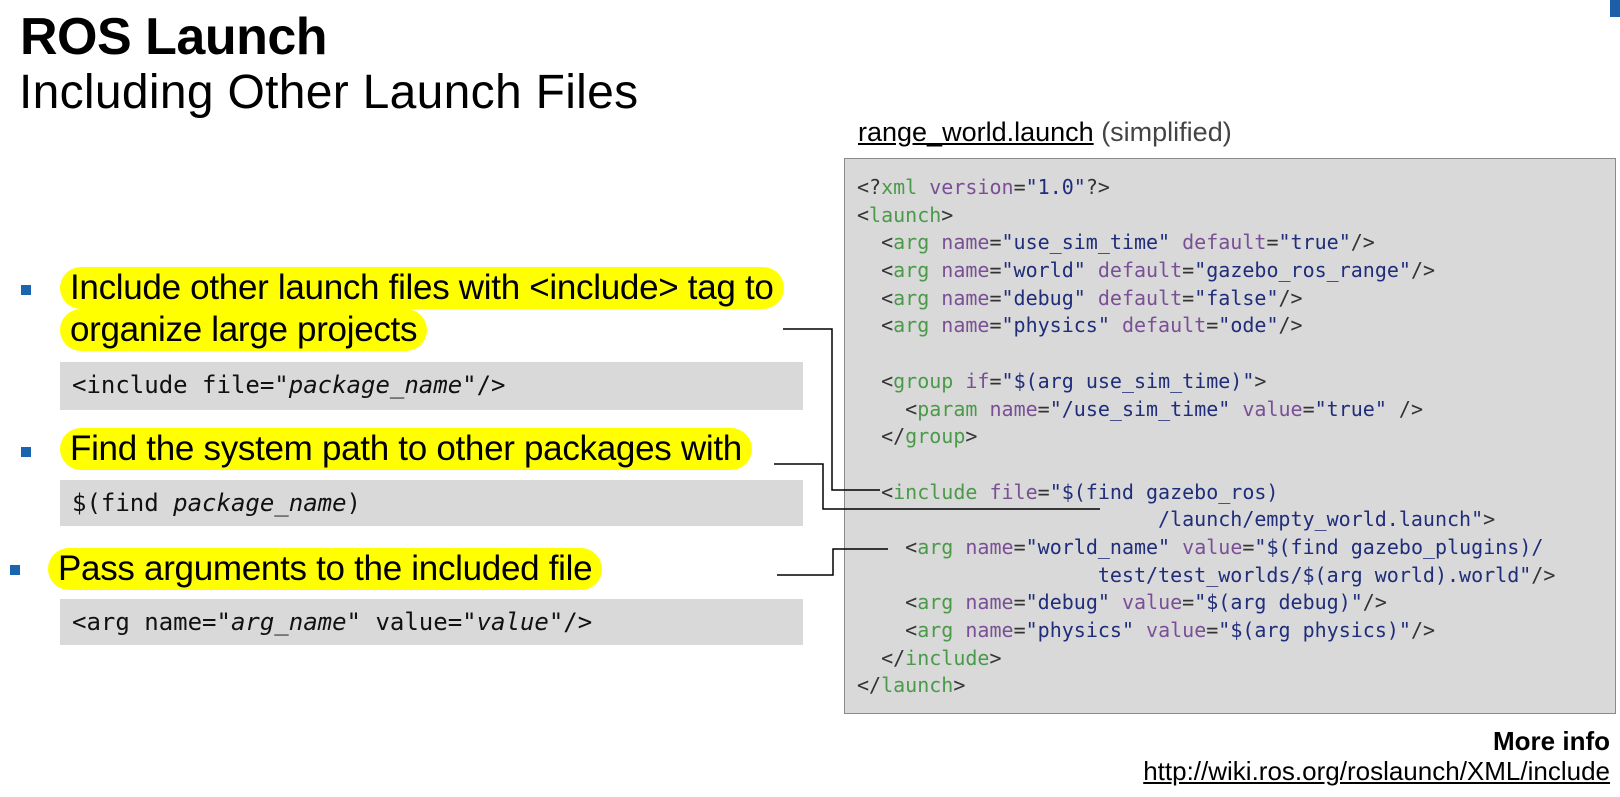  I want to click on xml-string: "/use_sim_time", so click(1140, 408).